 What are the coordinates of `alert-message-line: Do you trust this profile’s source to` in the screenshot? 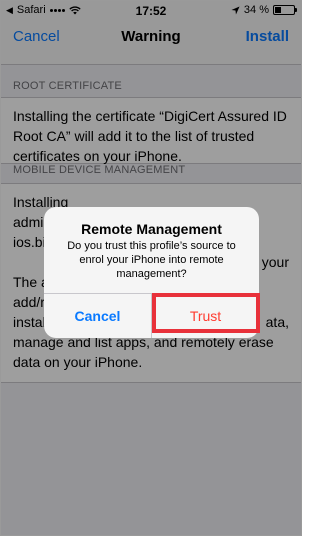 It's located at (151, 246).